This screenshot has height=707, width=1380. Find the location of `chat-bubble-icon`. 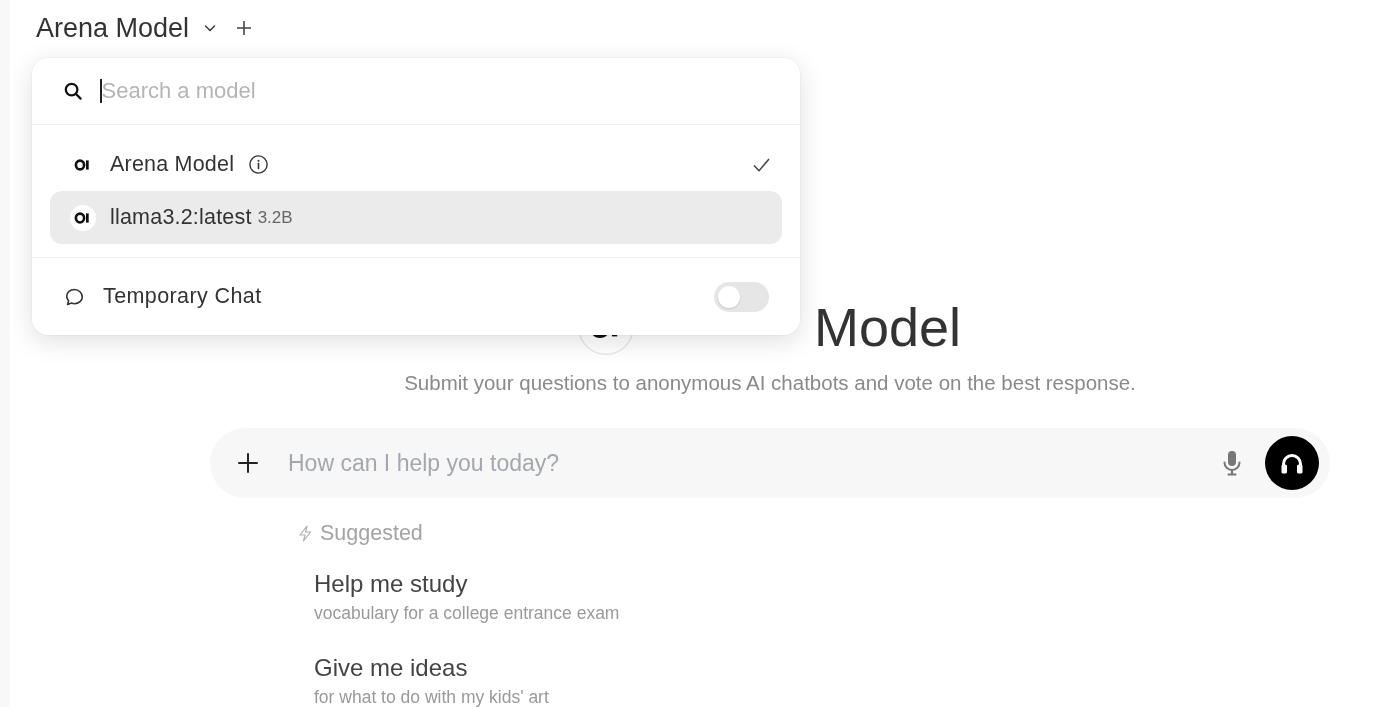

chat-bubble-icon is located at coordinates (74, 296).